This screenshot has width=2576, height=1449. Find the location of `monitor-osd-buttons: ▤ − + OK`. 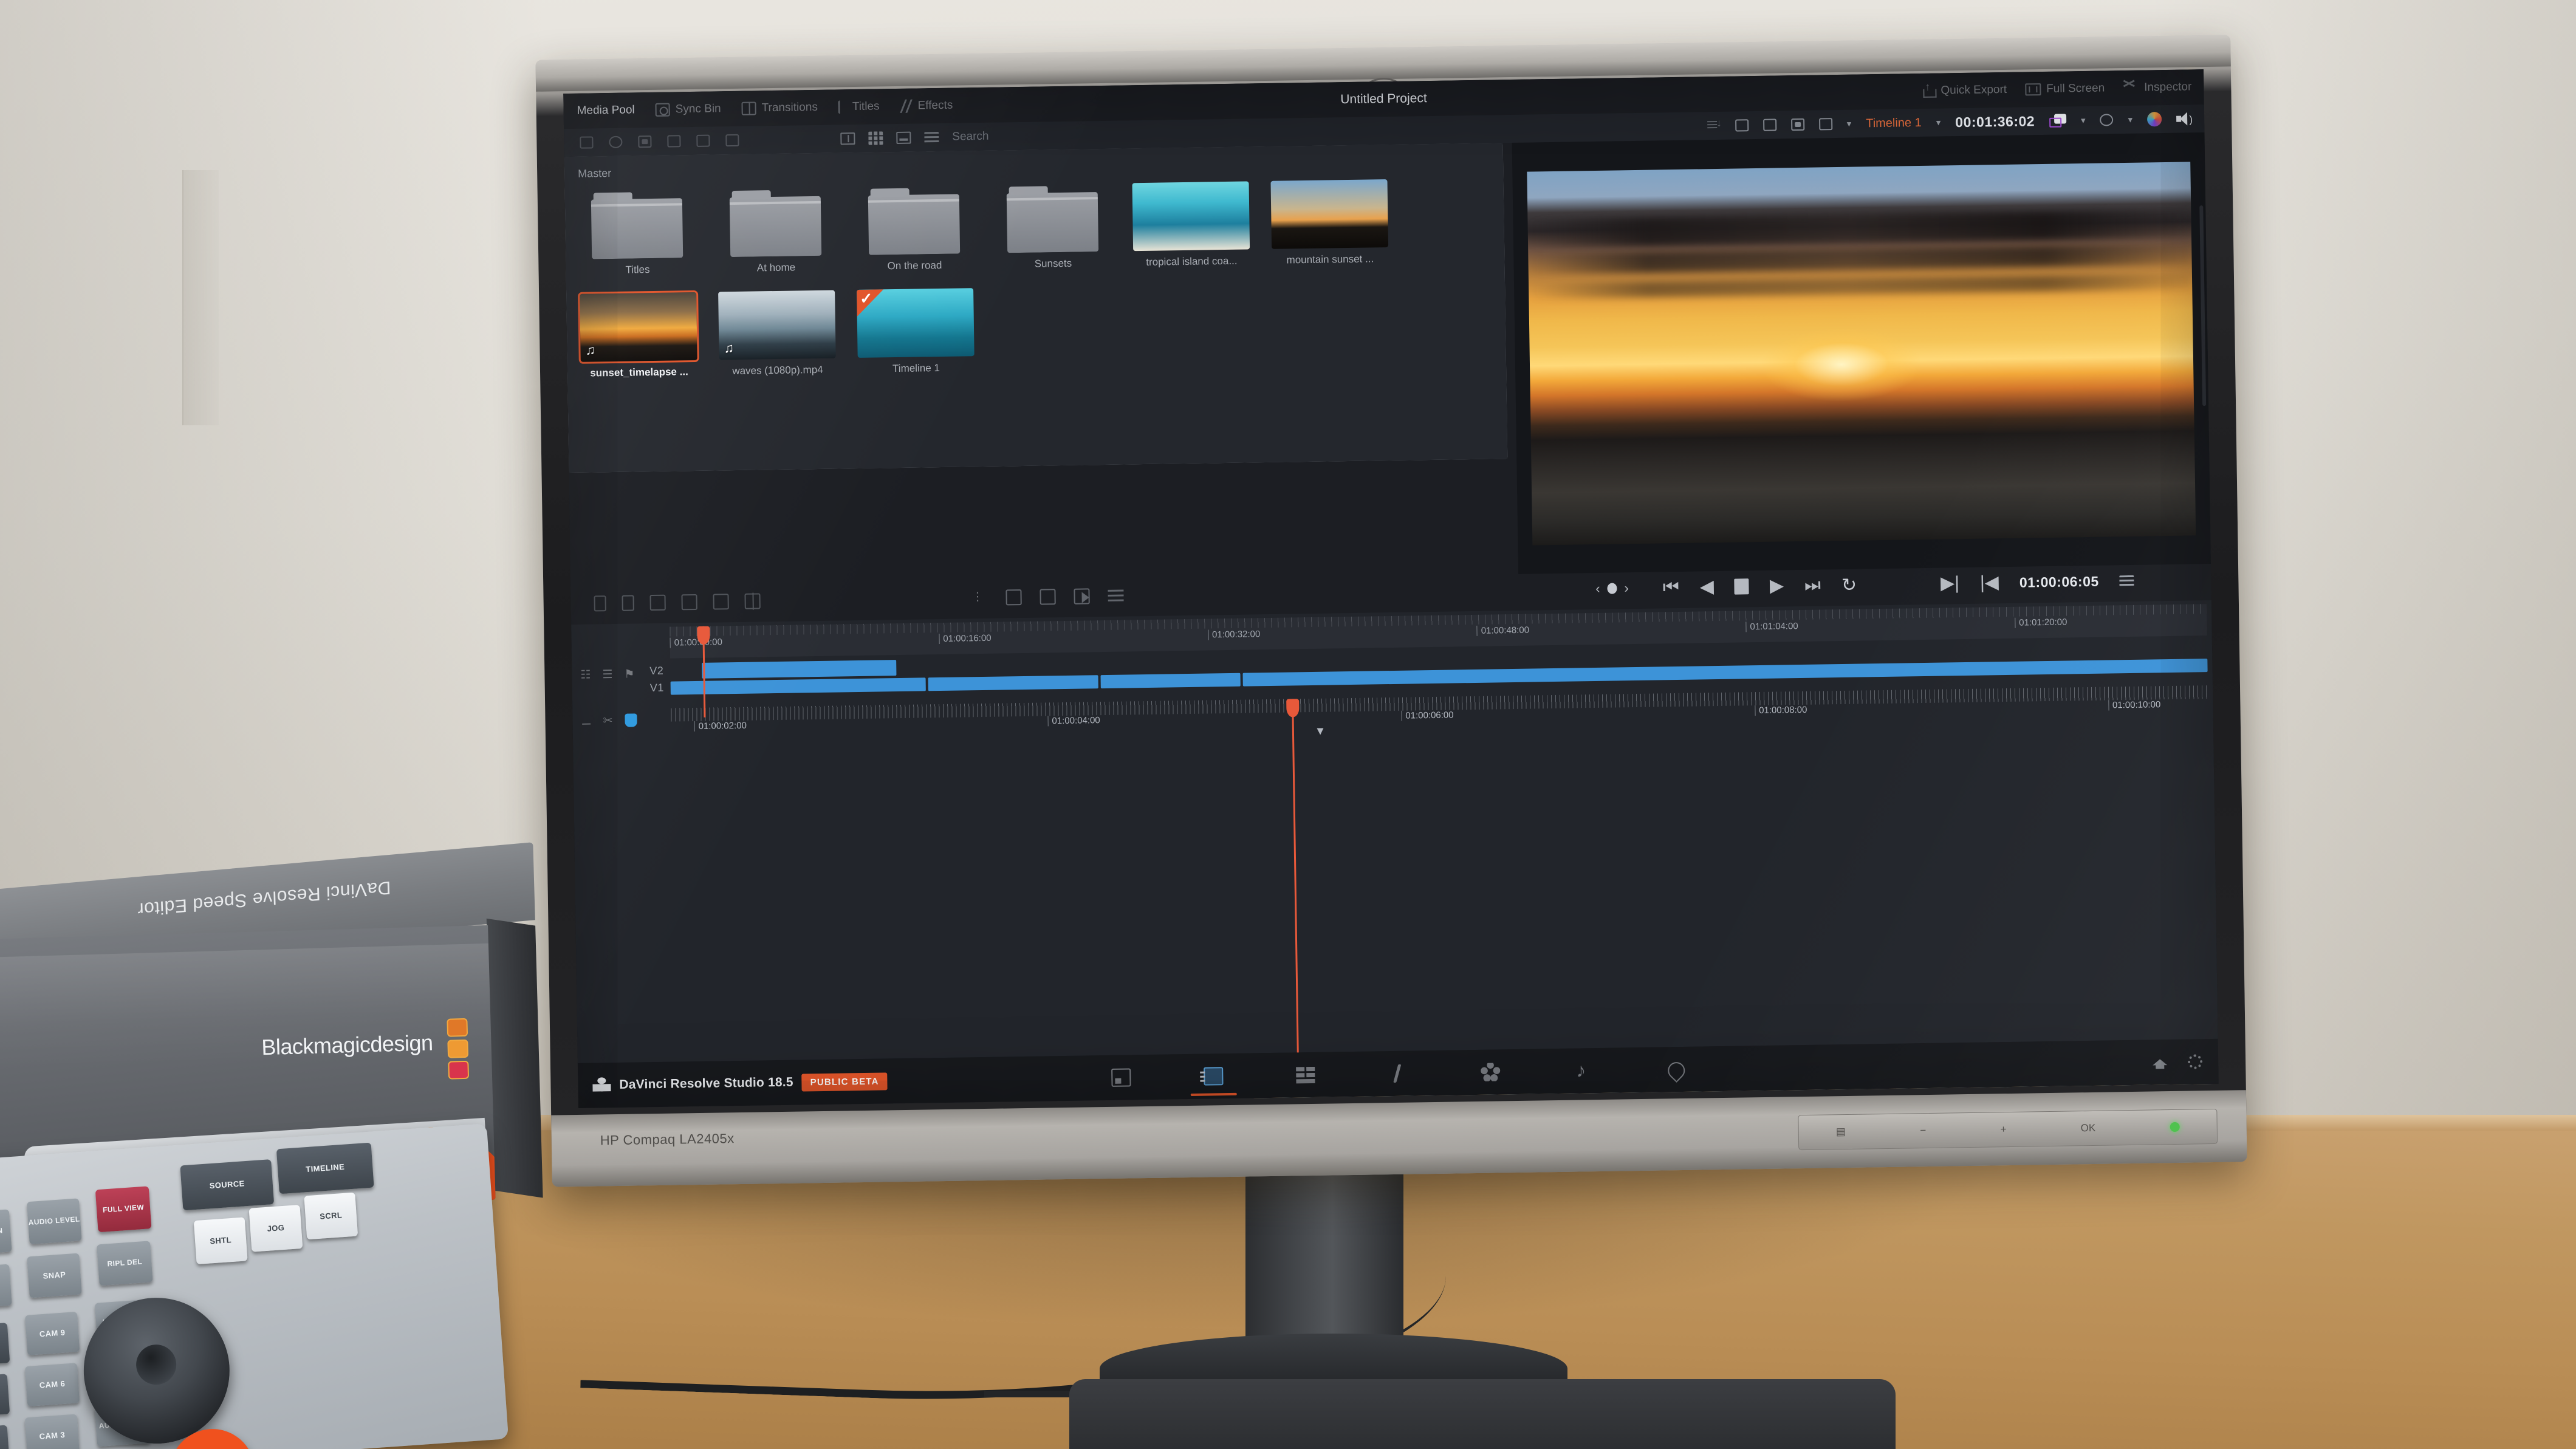

monitor-osd-buttons: ▤ − + OK is located at coordinates (2008, 1129).